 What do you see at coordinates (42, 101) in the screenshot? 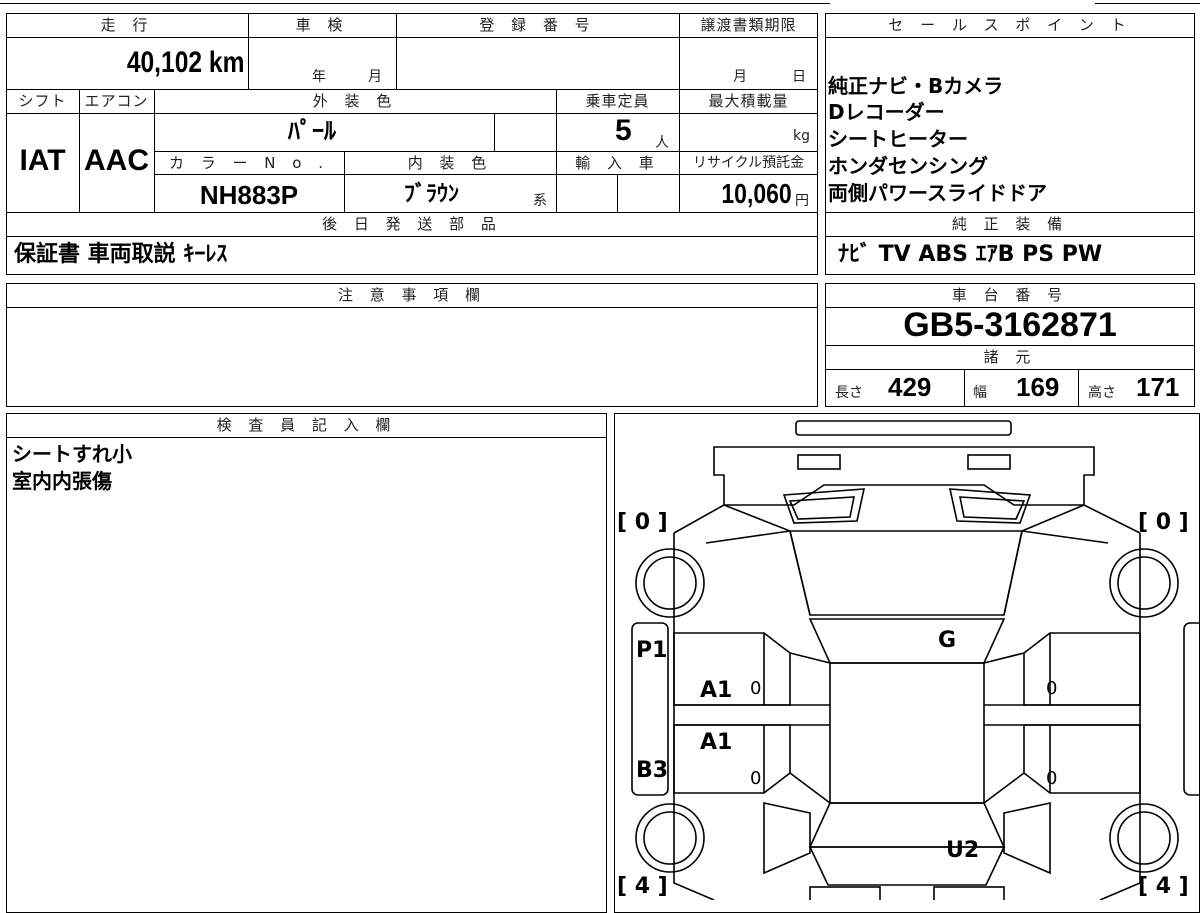
I see `shift-header: シフト` at bounding box center [42, 101].